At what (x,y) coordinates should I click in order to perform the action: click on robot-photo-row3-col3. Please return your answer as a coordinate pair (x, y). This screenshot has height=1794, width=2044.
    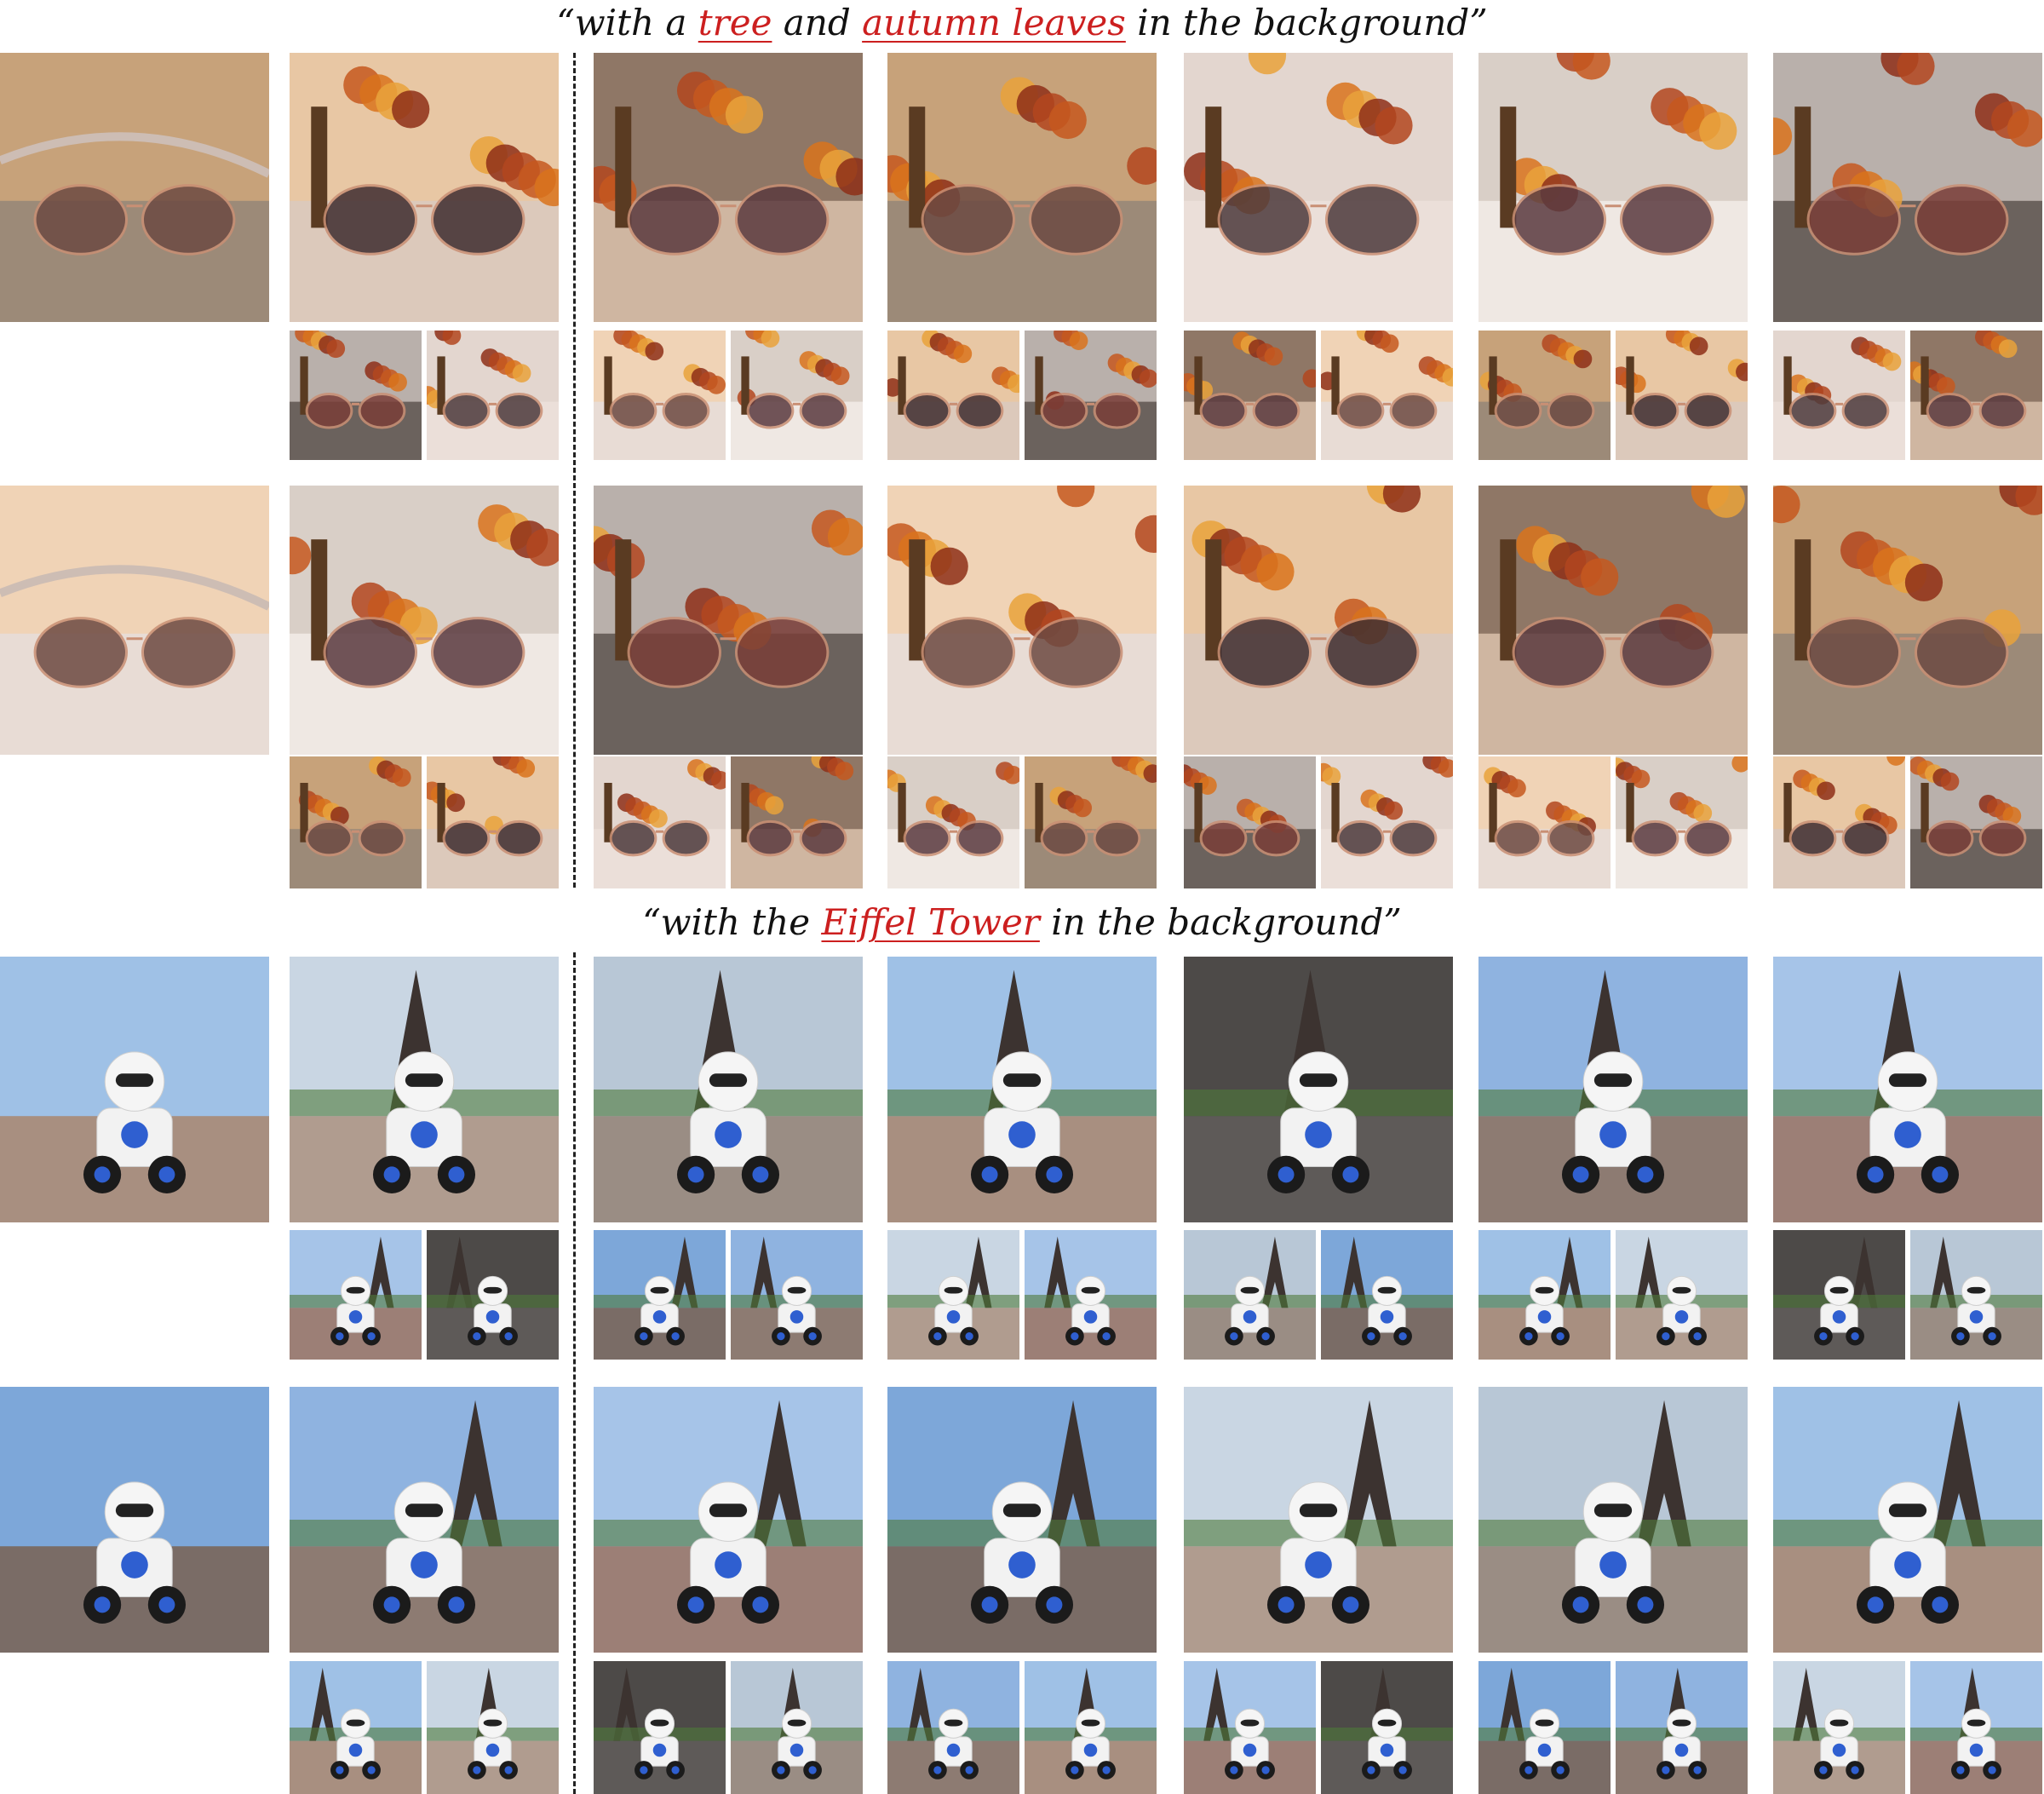
    Looking at the image, I should click on (728, 1089).